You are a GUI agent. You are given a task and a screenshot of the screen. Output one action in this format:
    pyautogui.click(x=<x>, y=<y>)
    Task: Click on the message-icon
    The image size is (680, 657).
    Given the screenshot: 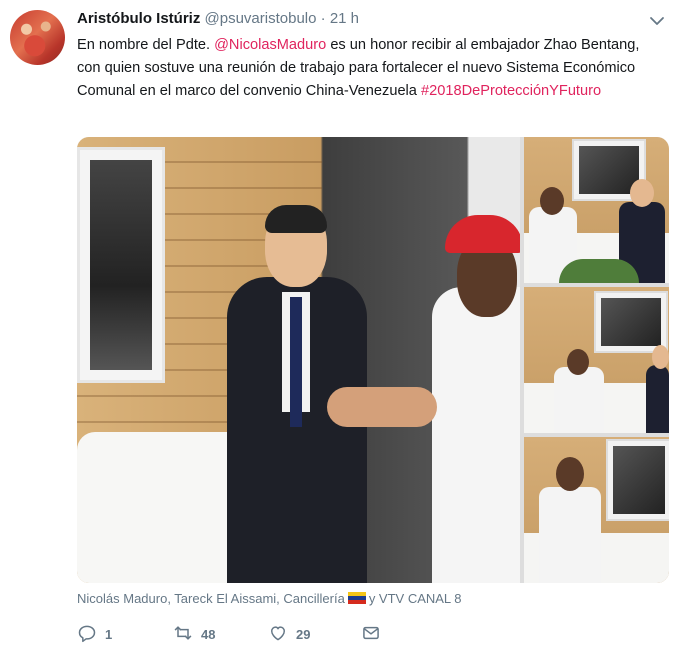 What is the action you would take?
    pyautogui.click(x=371, y=634)
    